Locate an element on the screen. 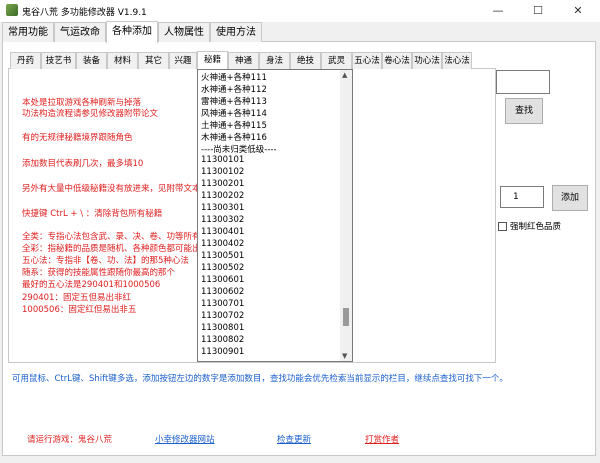 The image size is (600, 463). list-item: 11300301 is located at coordinates (222, 208).